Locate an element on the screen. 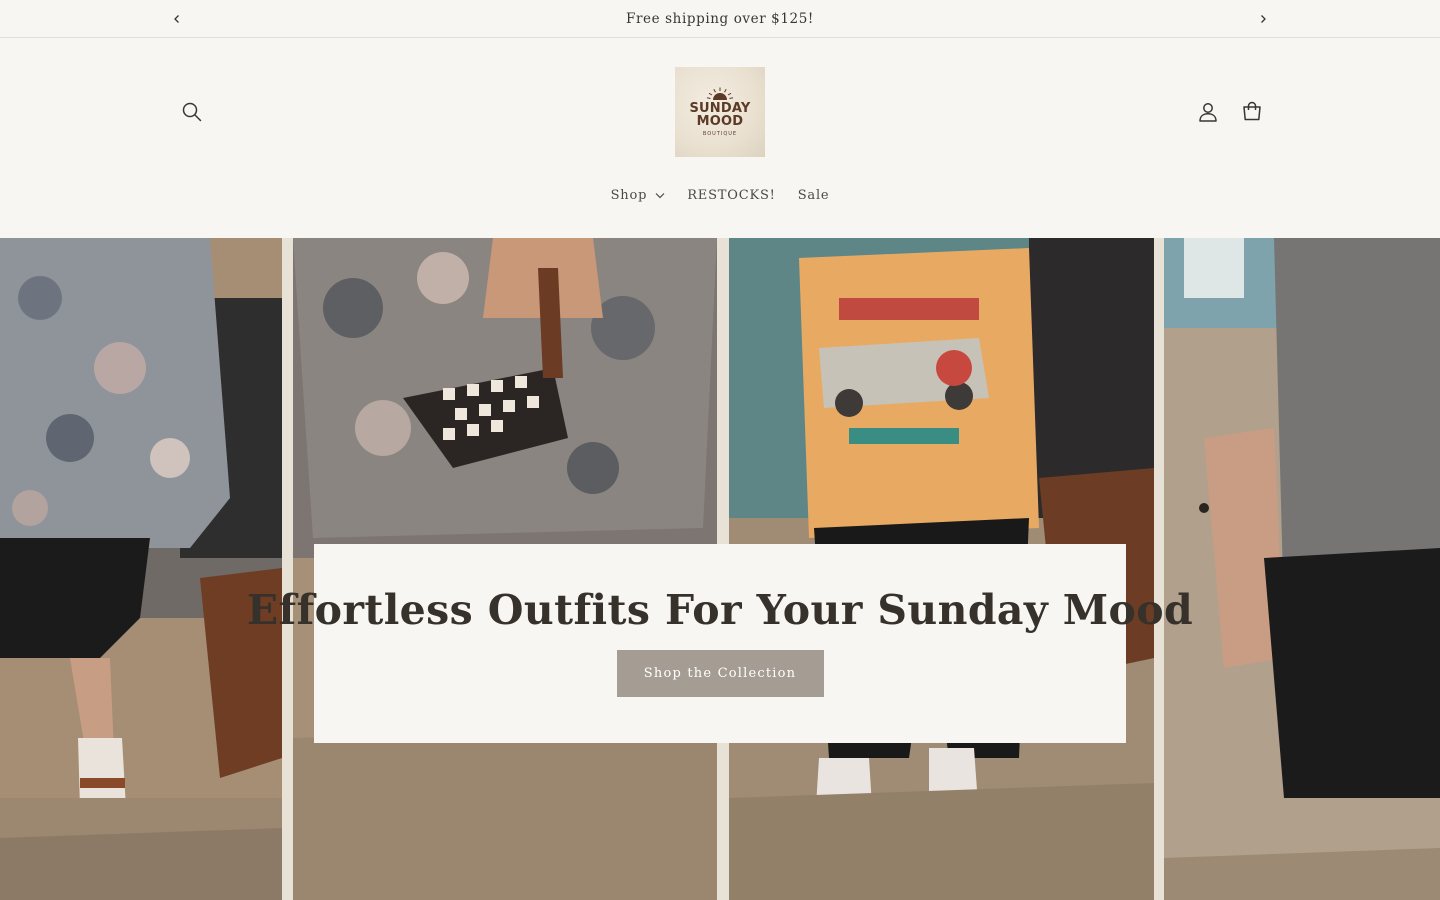 This screenshot has height=900, width=1440. shop-collection-button: Shop the Collection is located at coordinates (720, 673).